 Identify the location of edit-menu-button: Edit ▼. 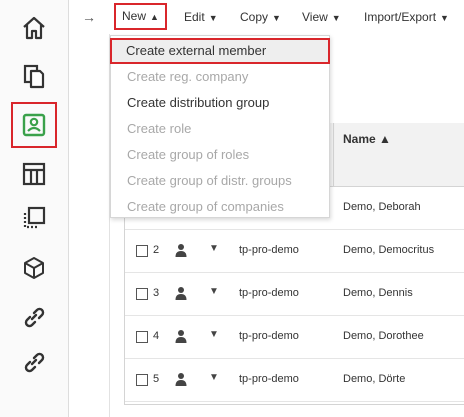
(201, 17).